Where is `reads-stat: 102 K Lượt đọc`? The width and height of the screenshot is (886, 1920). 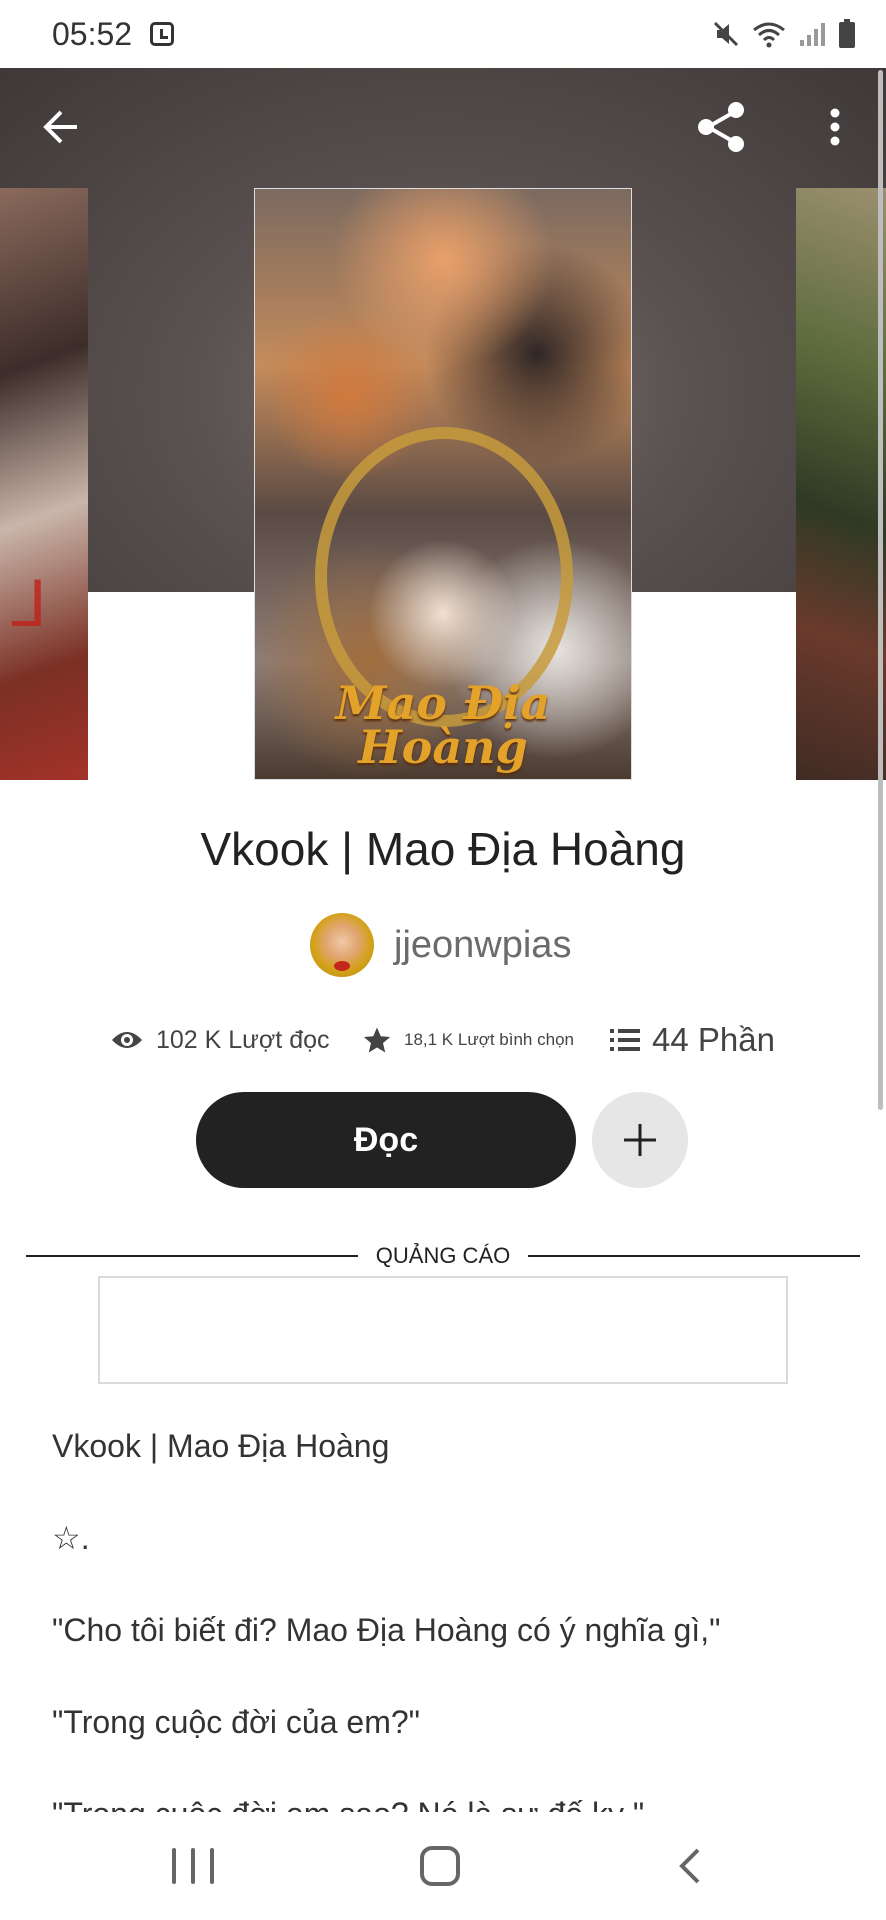 reads-stat: 102 K Lượt đọc is located at coordinates (220, 1040).